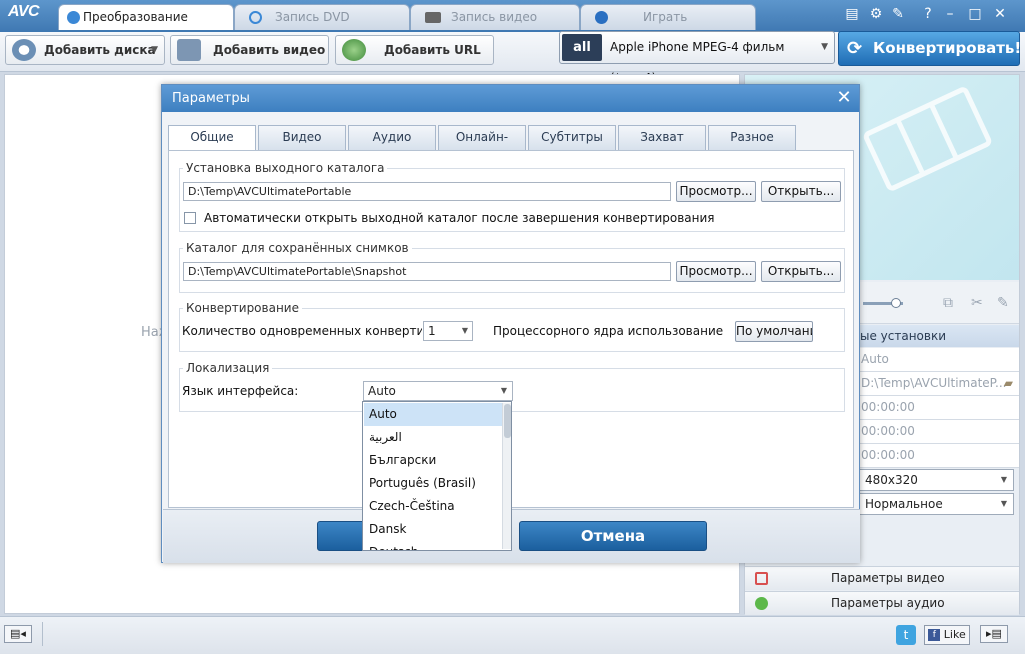  Describe the element at coordinates (427, 271) in the screenshot. I see `snapshot-dir-field: D:\Temp\AVCUltimatePortable\Snapshot` at that location.